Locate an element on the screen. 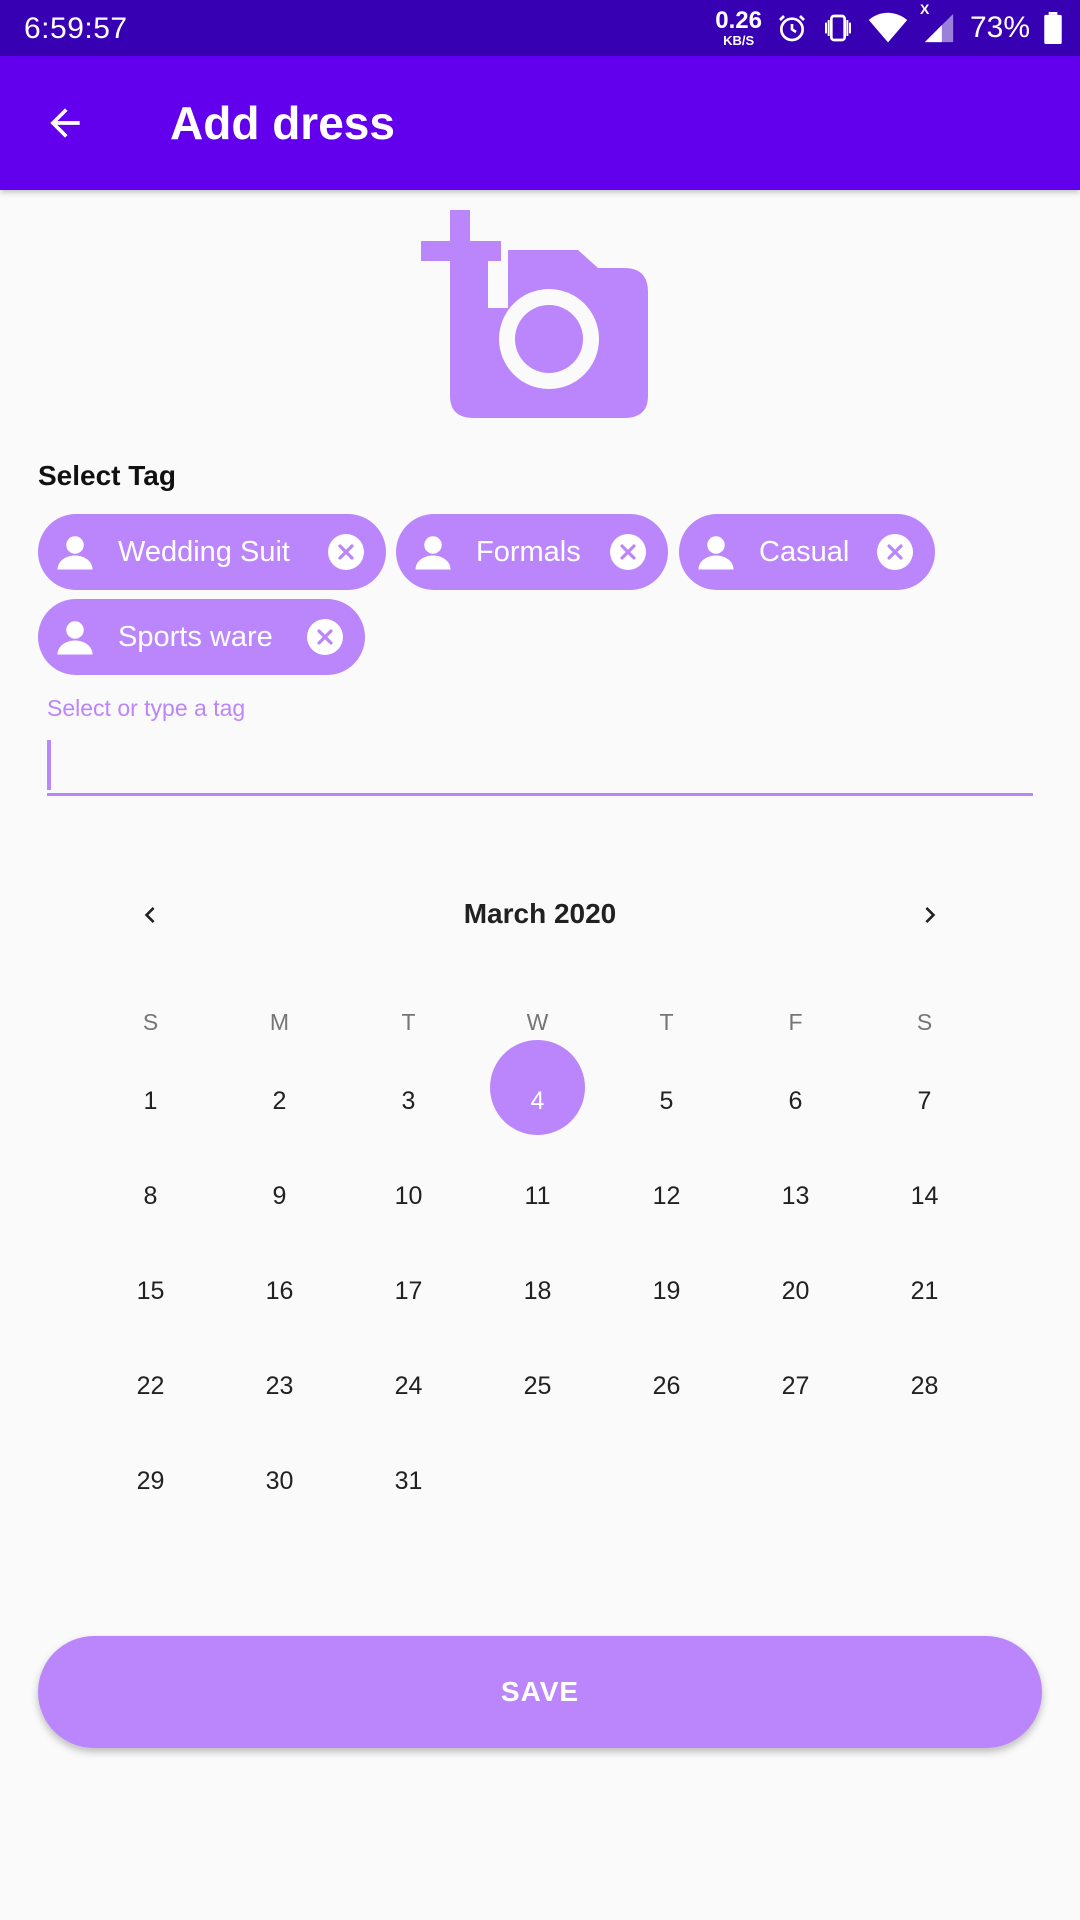  weekday-label: S is located at coordinates (150, 1021).